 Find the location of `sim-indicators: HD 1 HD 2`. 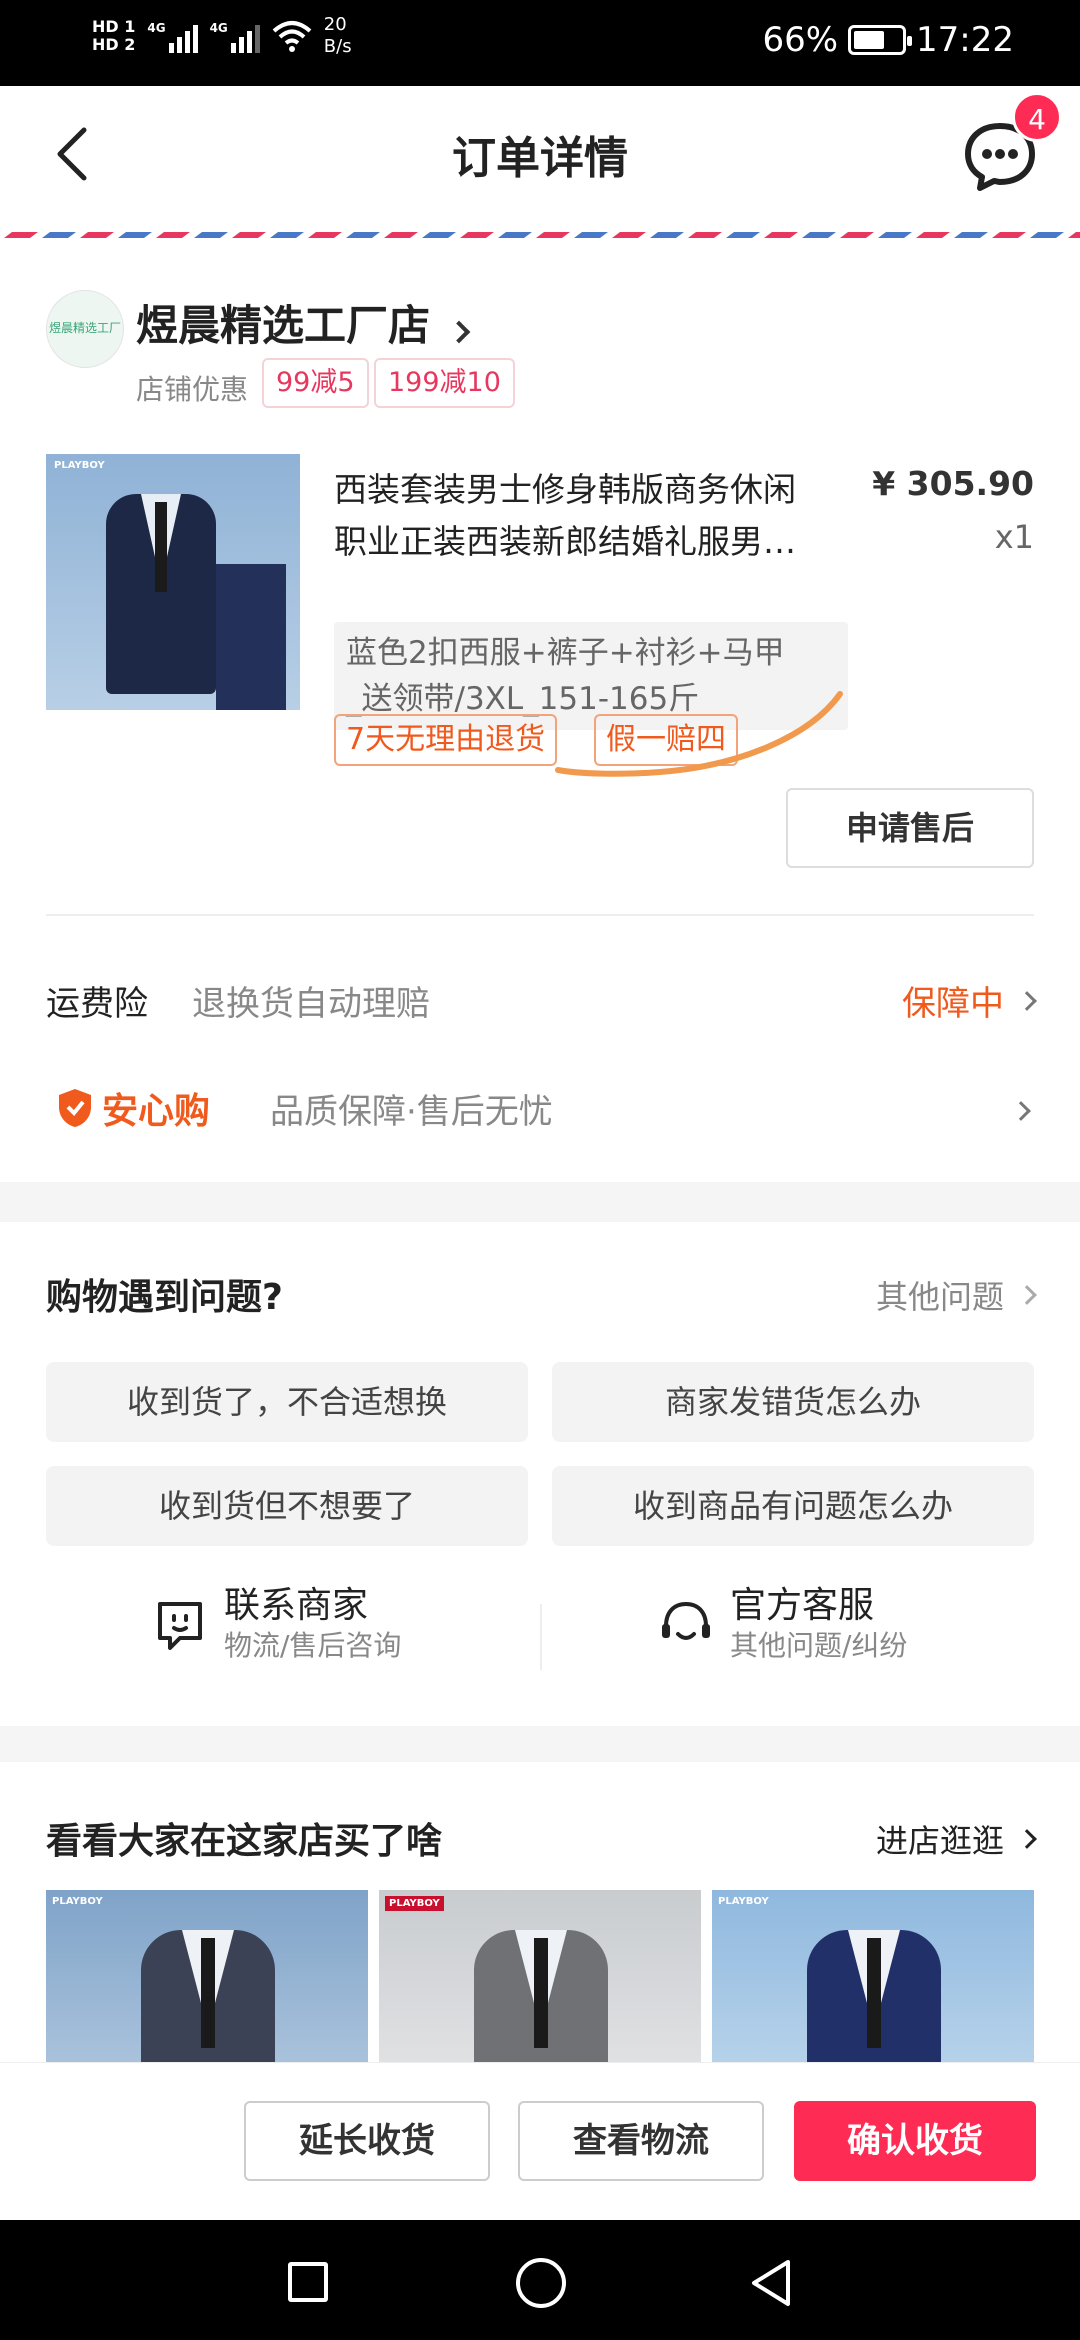

sim-indicators: HD 1 HD 2 is located at coordinates (113, 36).